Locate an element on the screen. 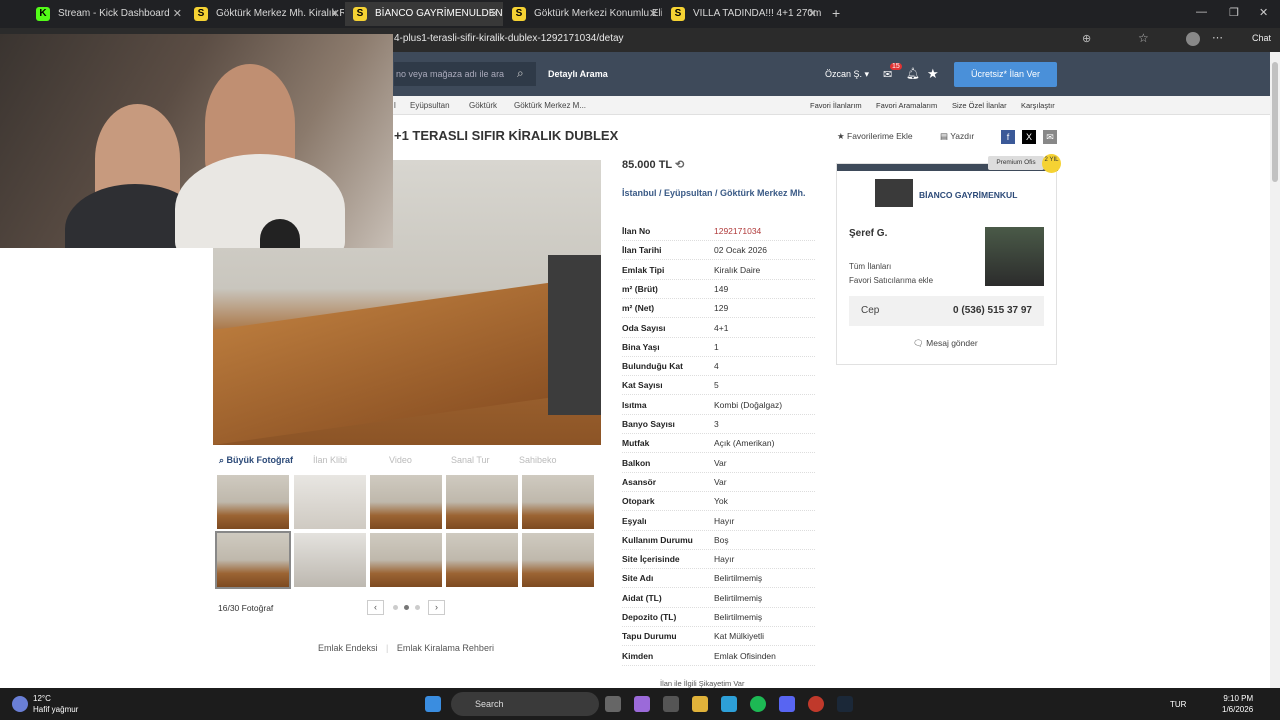 This screenshot has height=720, width=1280. tab-listing-3: S Göktürk Merkezi Konumlu Elit Site ✕ is located at coordinates (583, 14).